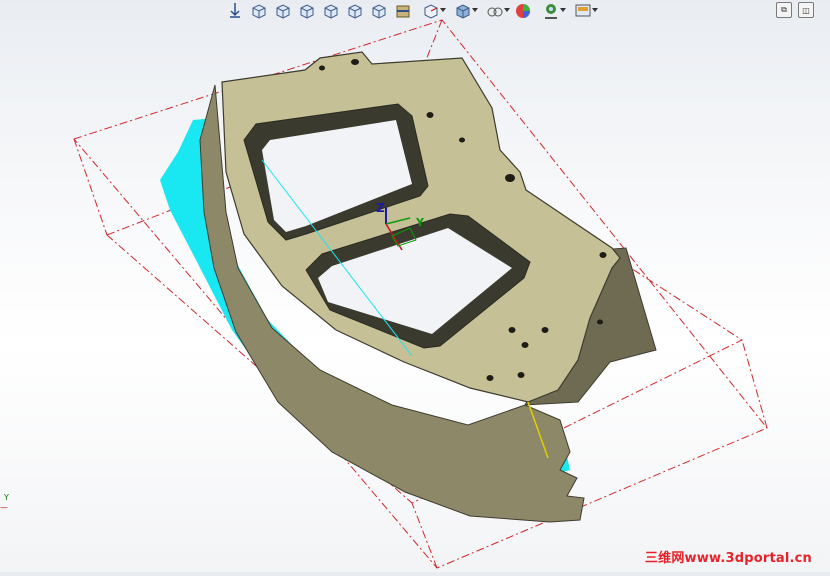 Image resolution: width=830 pixels, height=576 pixels. What do you see at coordinates (403, 11) in the screenshot?
I see `section-view-icon` at bounding box center [403, 11].